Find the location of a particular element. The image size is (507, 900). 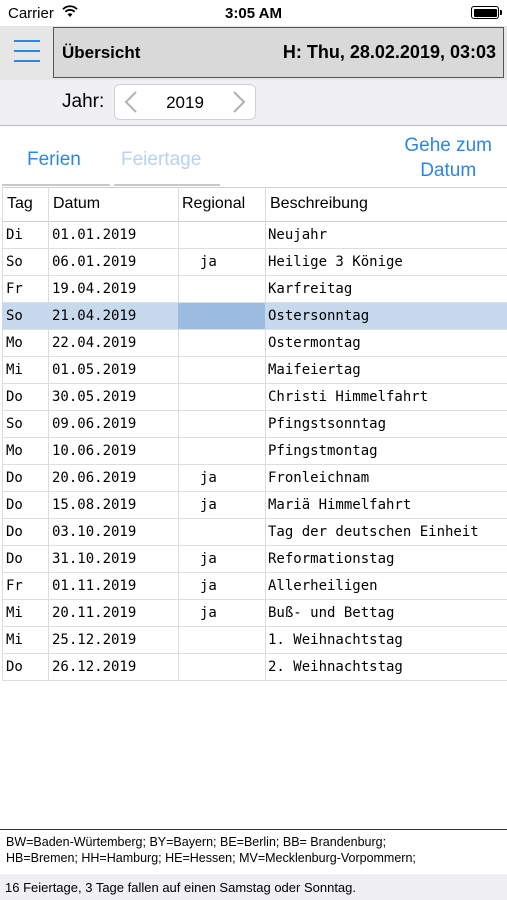

cell-beschreibung: Ostersonntag is located at coordinates (319, 316).